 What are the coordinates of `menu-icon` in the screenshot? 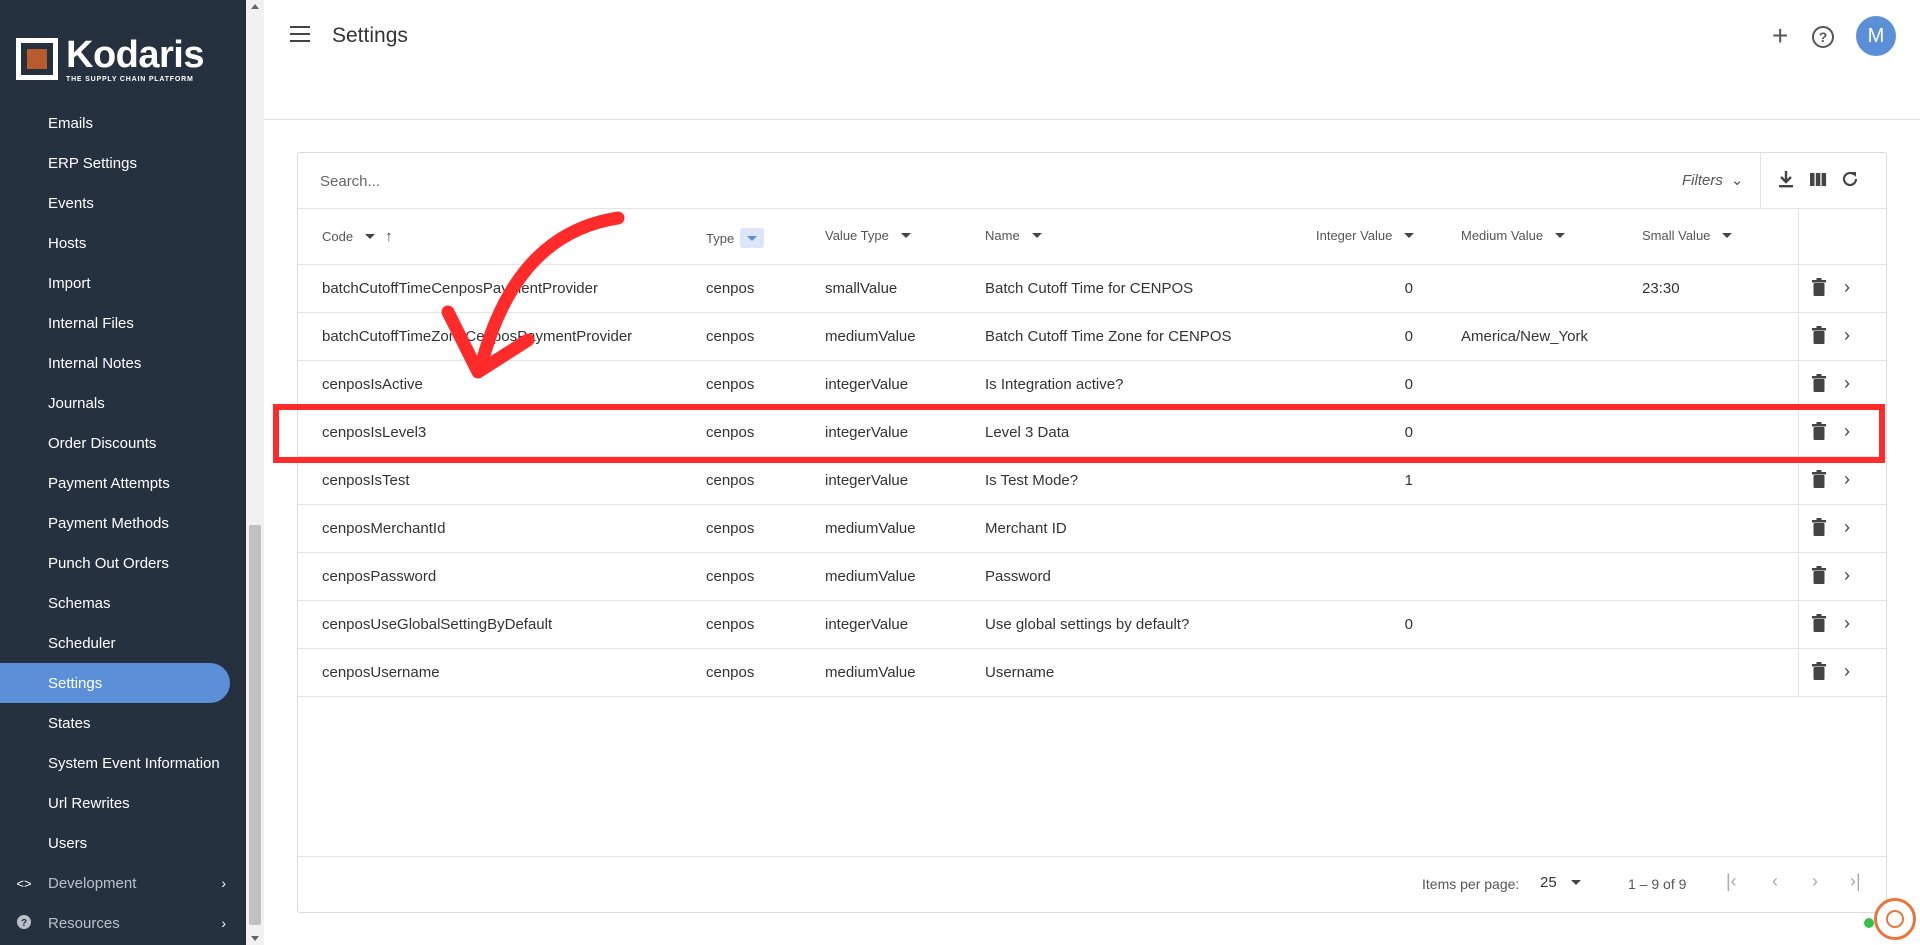 It's located at (301, 36).